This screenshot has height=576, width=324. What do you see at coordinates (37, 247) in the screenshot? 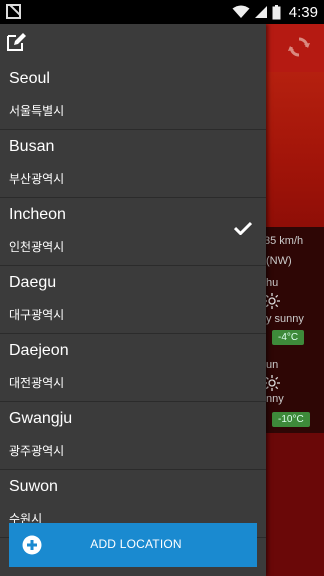
I see `location-korean-name: 인천광역시` at bounding box center [37, 247].